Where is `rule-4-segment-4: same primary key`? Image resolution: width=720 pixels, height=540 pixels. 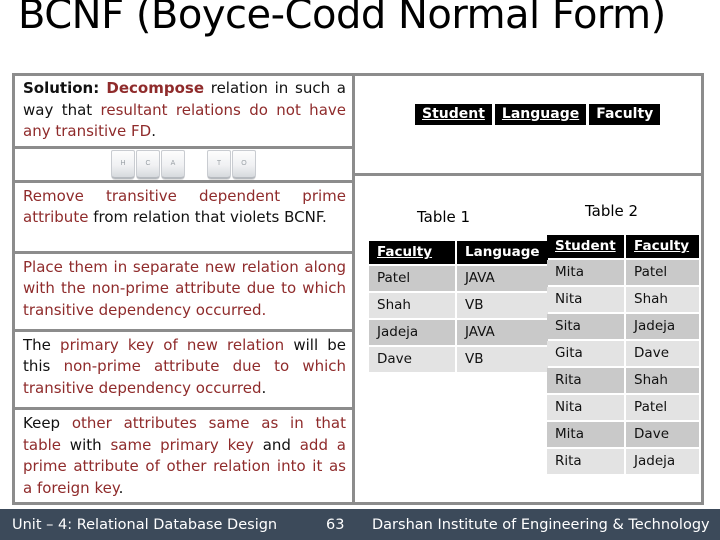 rule-4-segment-4: same primary key is located at coordinates (182, 444).